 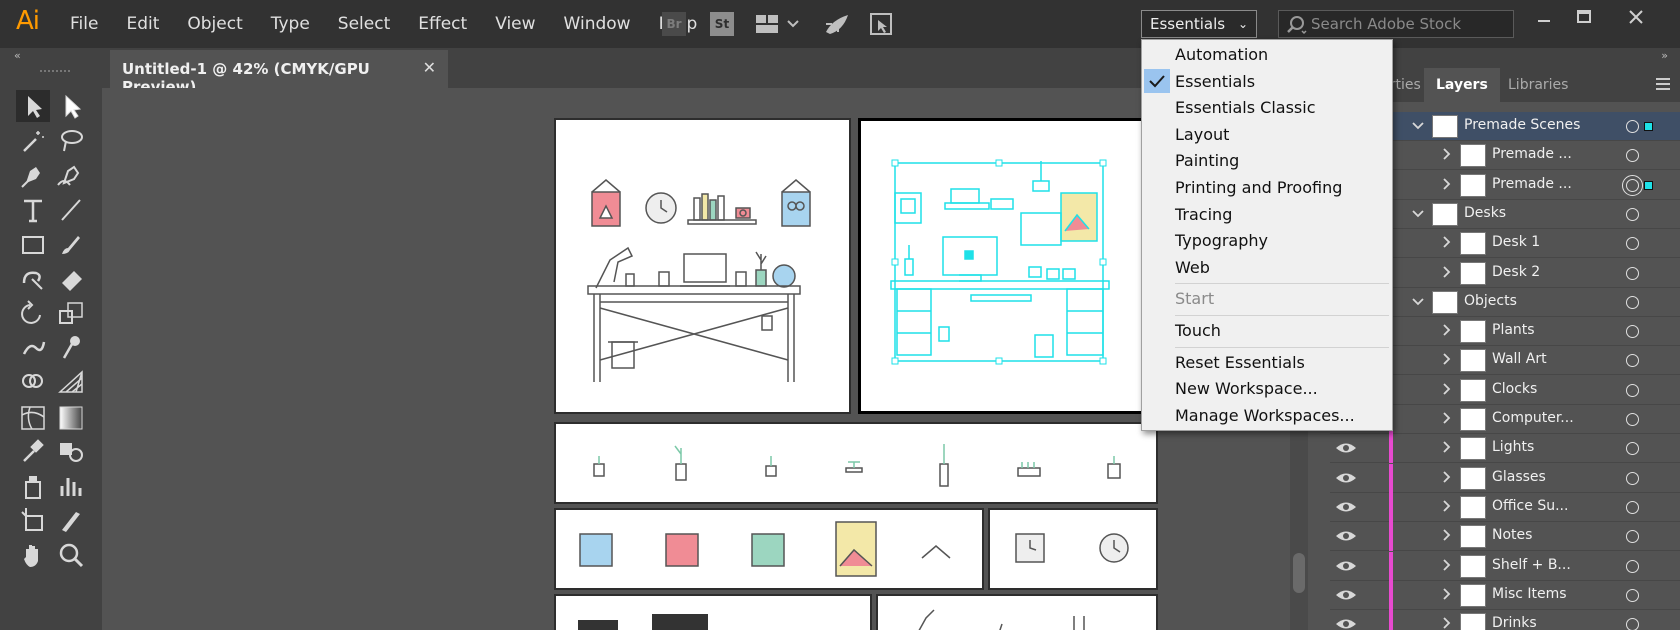 I want to click on type-tool-icon, so click(x=33, y=210).